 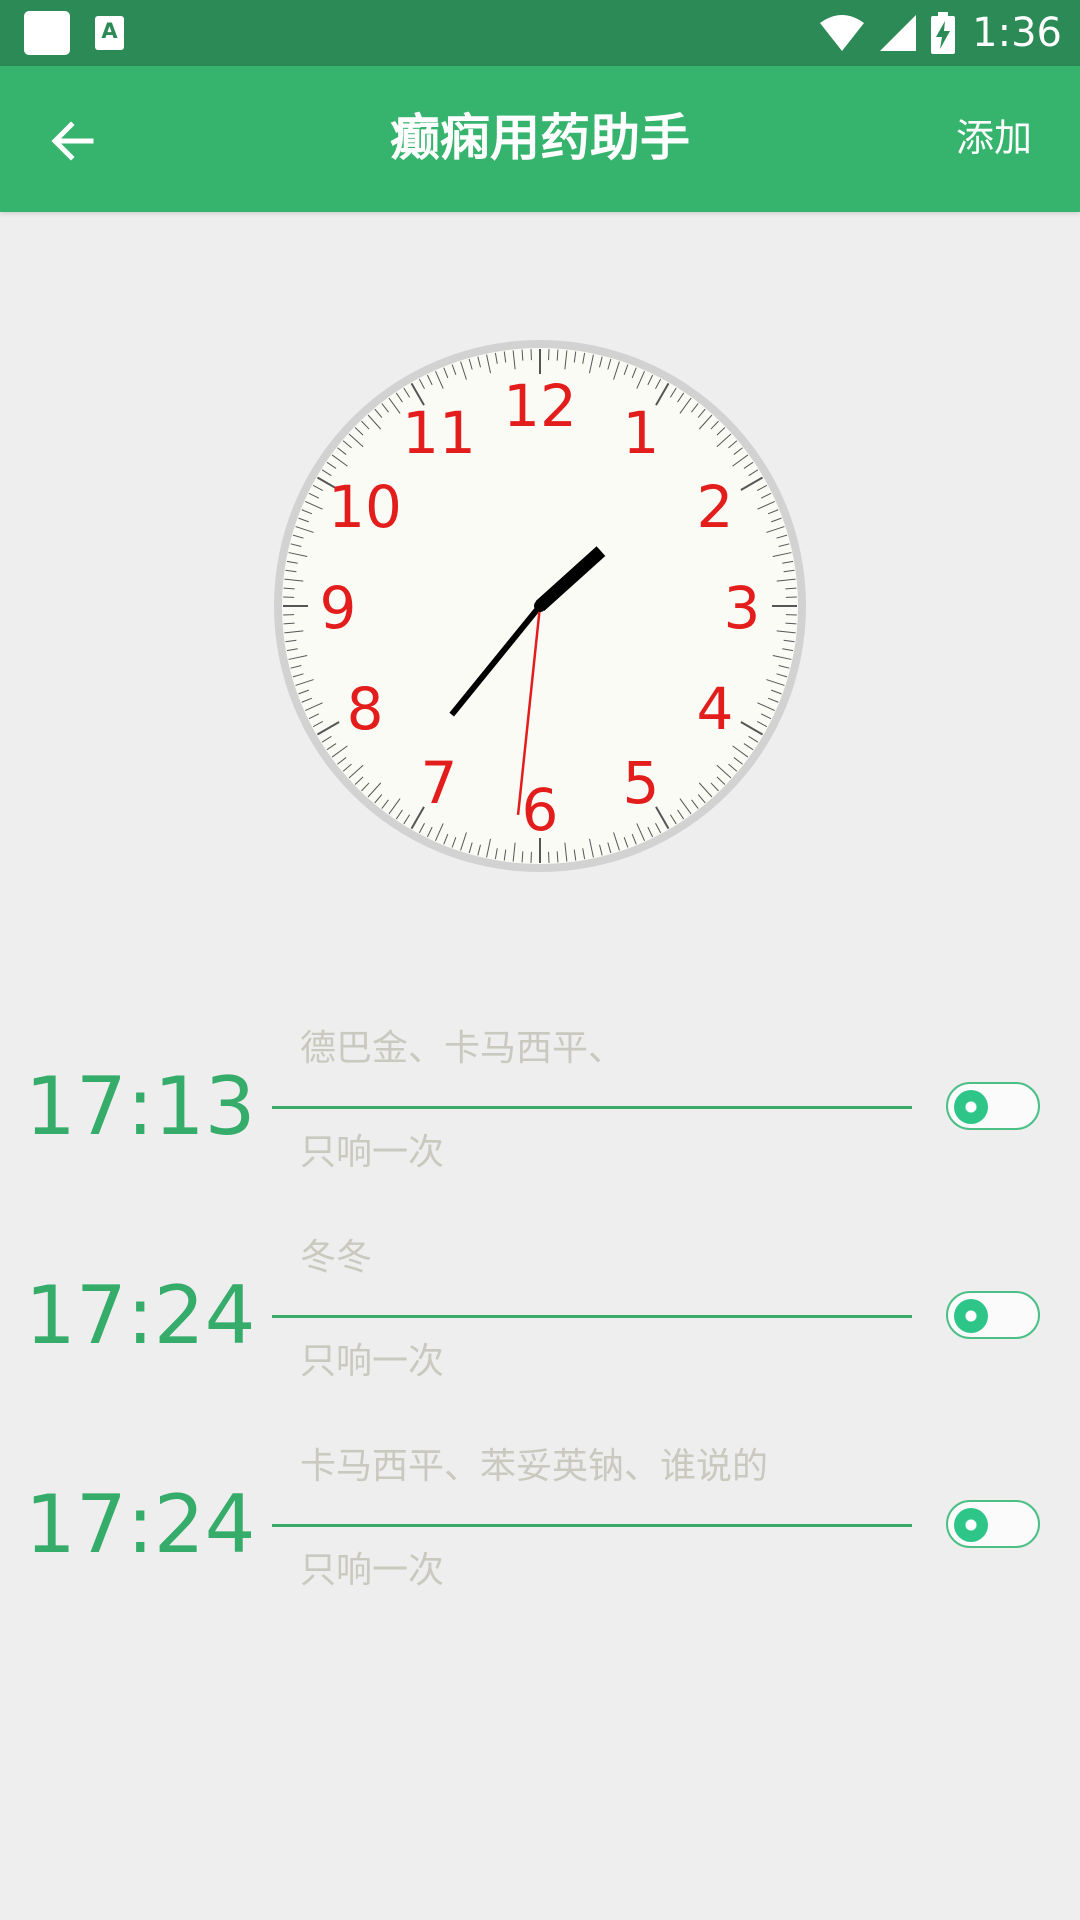 What do you see at coordinates (439, 783) in the screenshot?
I see `clock-number: 7` at bounding box center [439, 783].